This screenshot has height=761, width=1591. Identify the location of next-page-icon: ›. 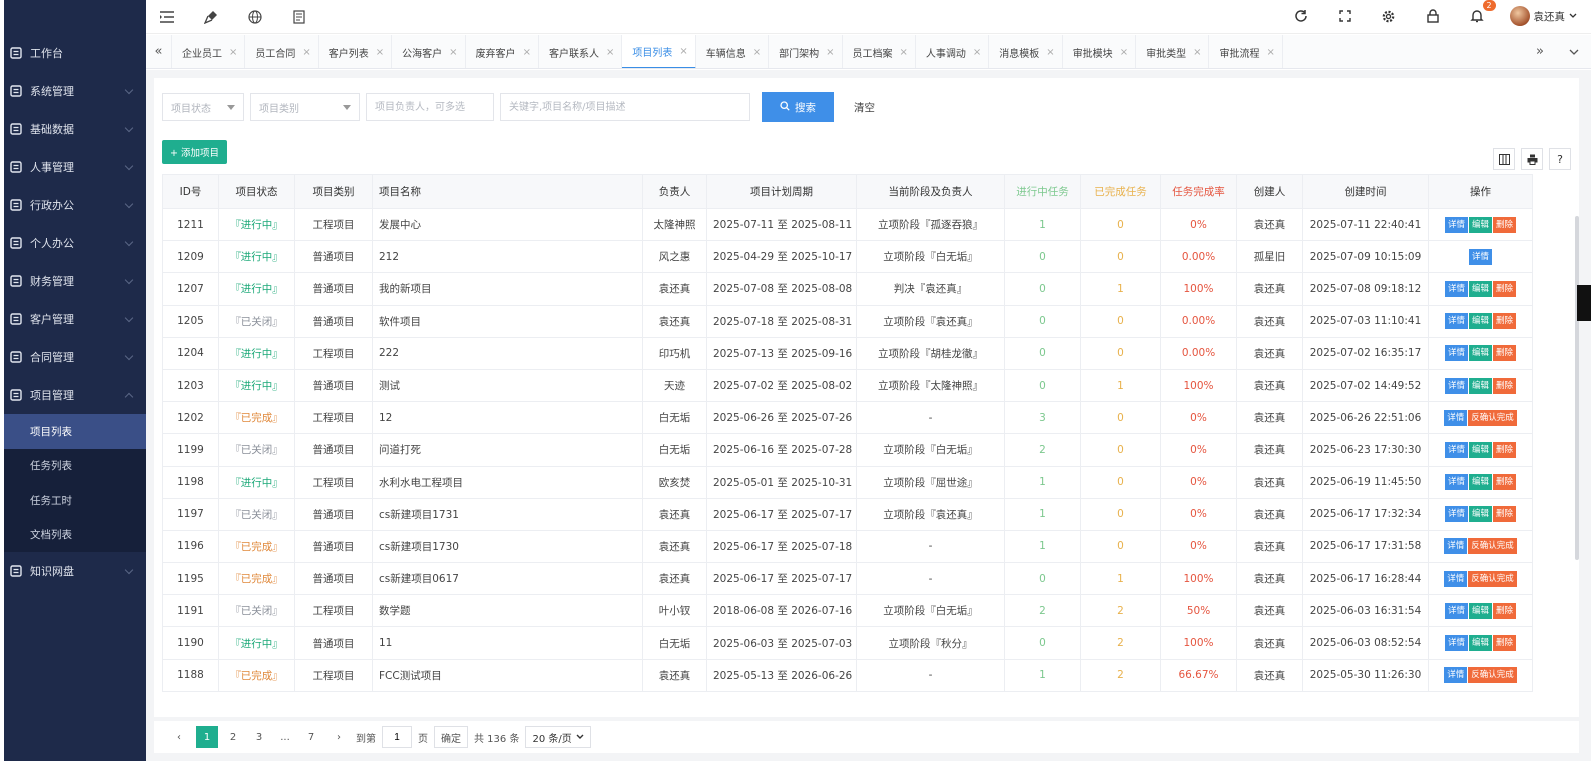
(339, 737).